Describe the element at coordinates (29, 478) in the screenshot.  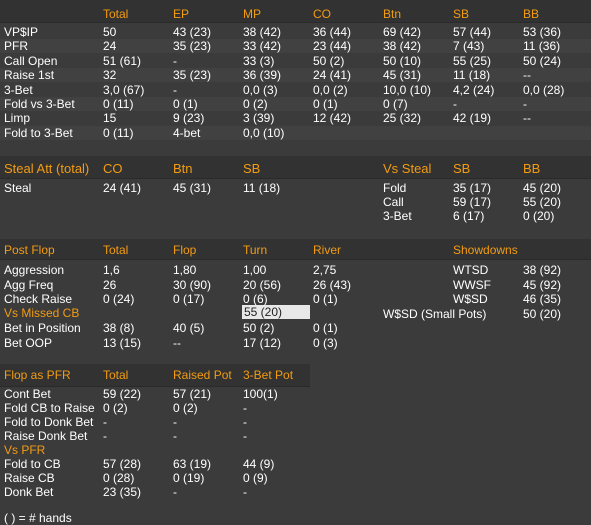
I see `flop-pfr-row-label: Raise CB` at that location.